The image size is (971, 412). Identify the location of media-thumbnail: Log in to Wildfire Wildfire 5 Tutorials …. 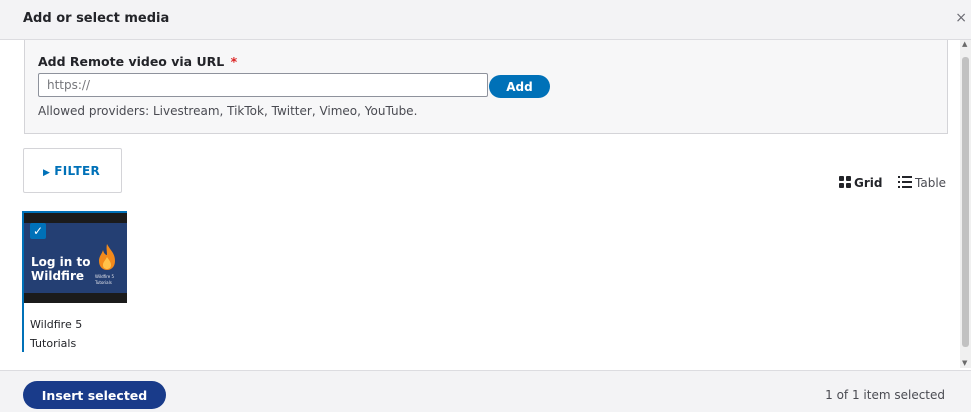
(75, 258).